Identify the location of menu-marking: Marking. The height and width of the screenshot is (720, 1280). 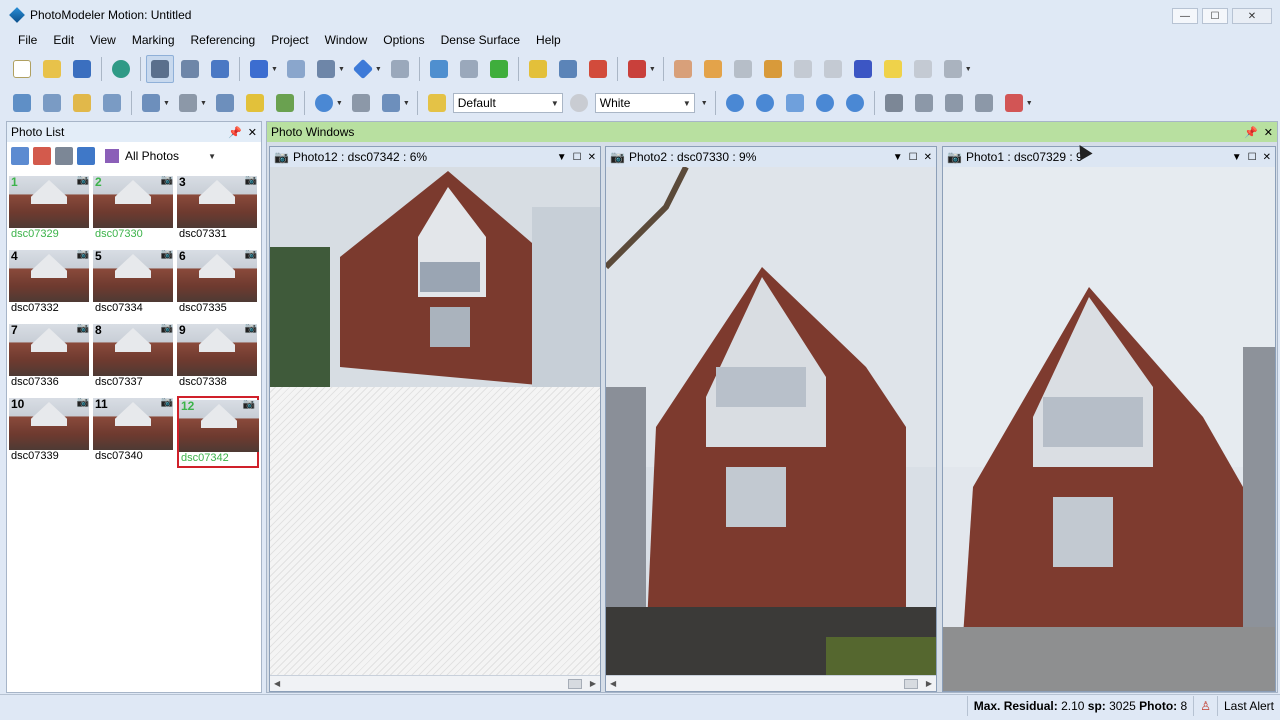
(153, 40).